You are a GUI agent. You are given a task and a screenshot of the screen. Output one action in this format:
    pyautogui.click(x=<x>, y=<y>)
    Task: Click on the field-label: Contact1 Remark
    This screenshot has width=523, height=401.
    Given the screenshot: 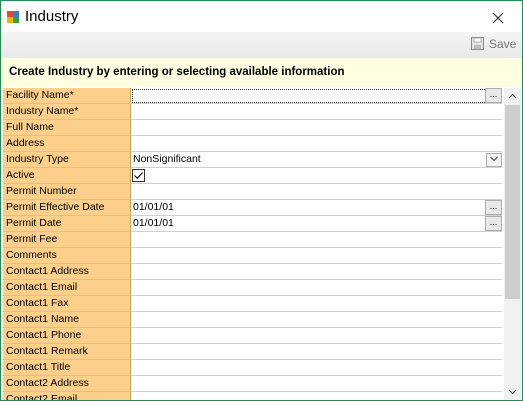 What is the action you would take?
    pyautogui.click(x=67, y=352)
    